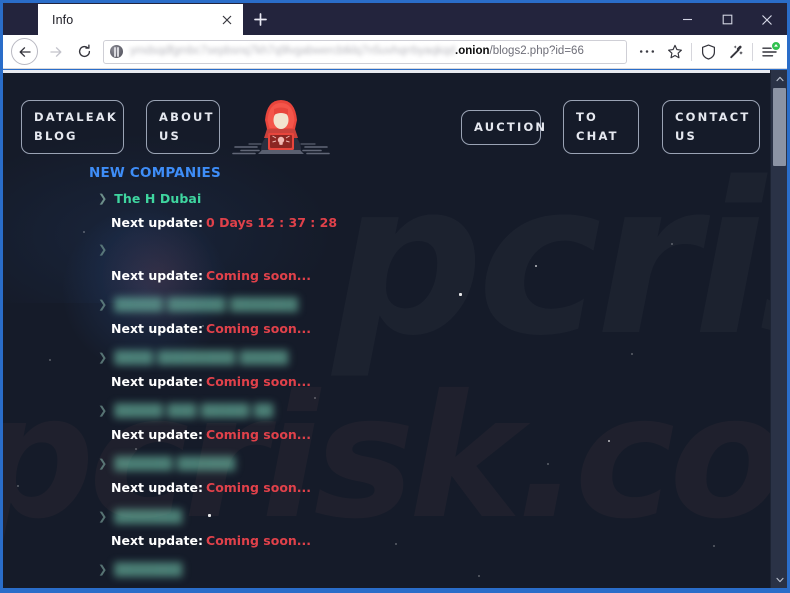 The width and height of the screenshot is (790, 593). Describe the element at coordinates (155, 173) in the screenshot. I see `section-title-new-companies: NEW COMPANIES` at that location.